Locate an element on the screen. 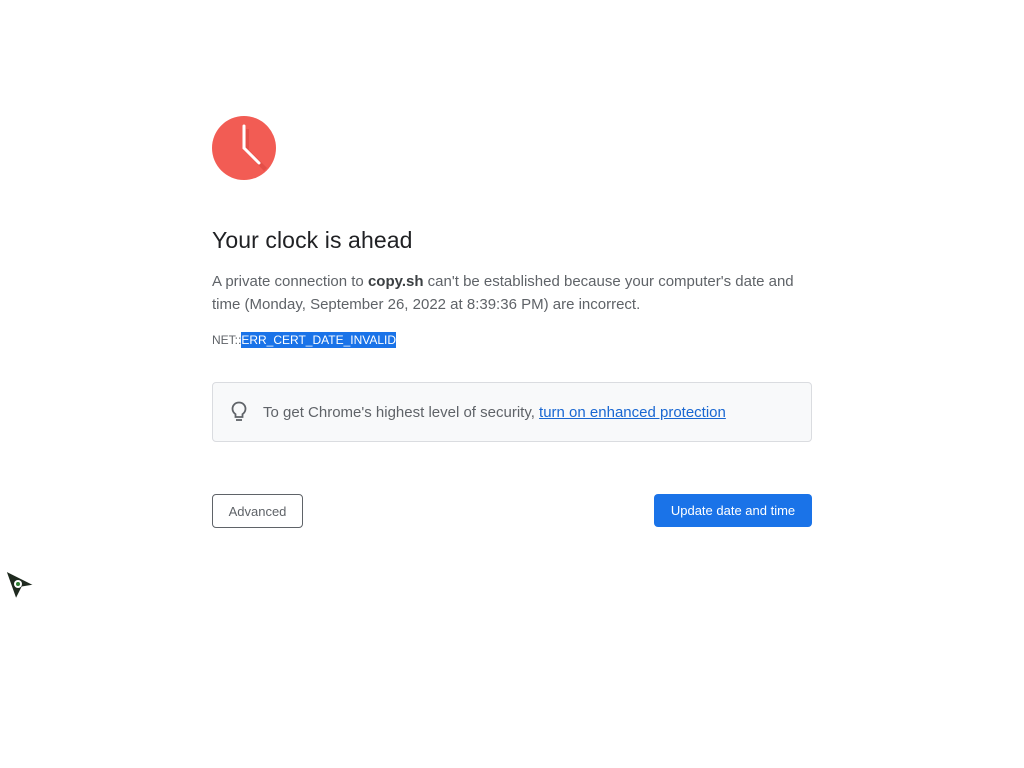 Image resolution: width=1024 pixels, height=768 pixels. button-row: Advanced Update date and time is located at coordinates (512, 511).